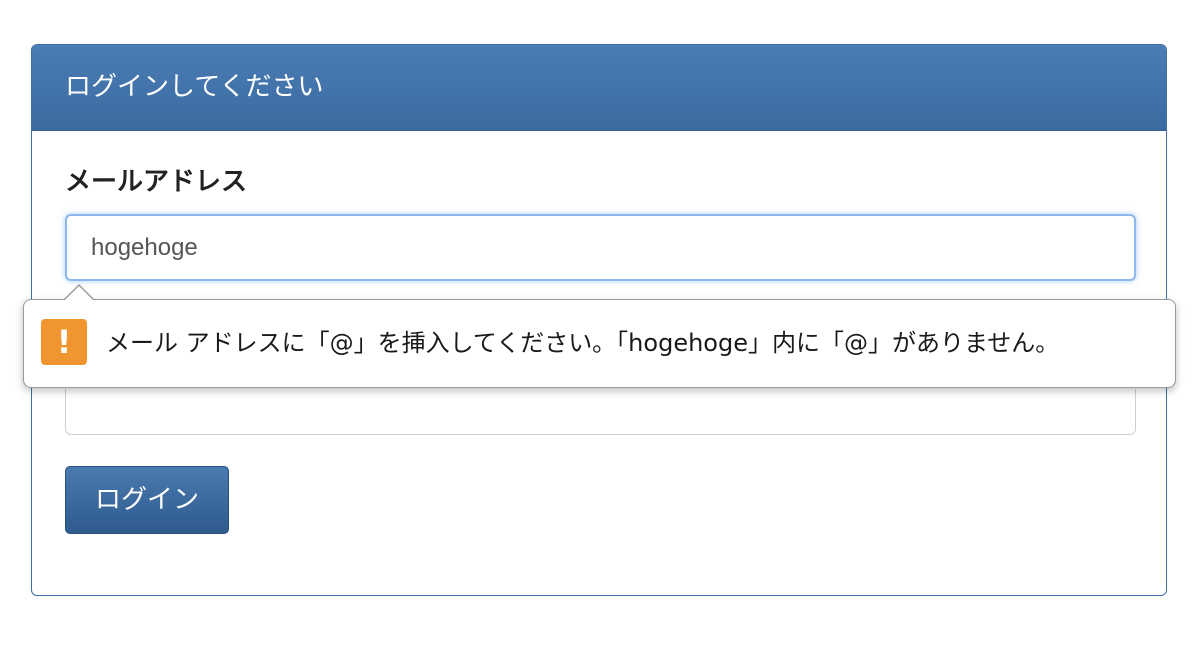 This screenshot has height=651, width=1200. Describe the element at coordinates (600, 412) in the screenshot. I see `password-input` at that location.